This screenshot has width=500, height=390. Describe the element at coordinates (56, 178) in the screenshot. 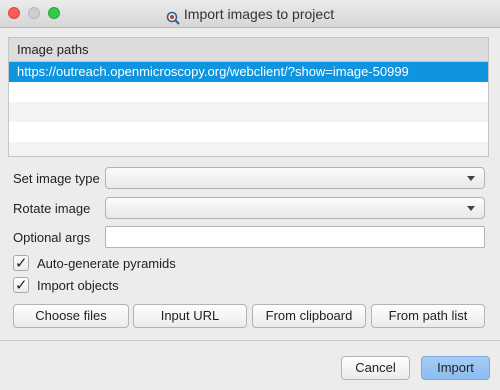

I see `image-type-label: Set image type` at that location.